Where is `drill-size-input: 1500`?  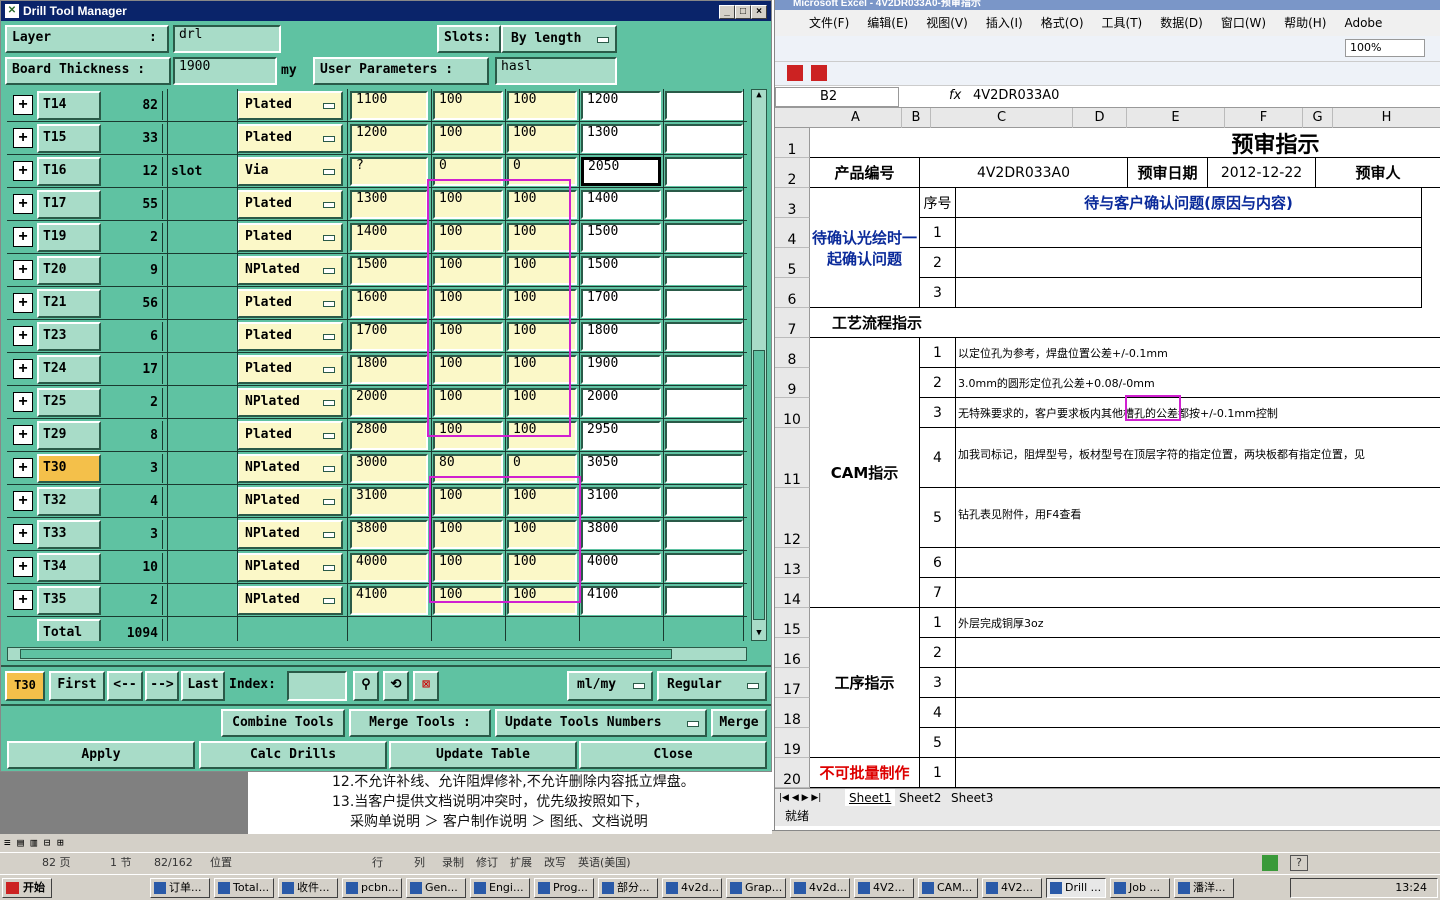
drill-size-input: 1500 is located at coordinates (621, 270).